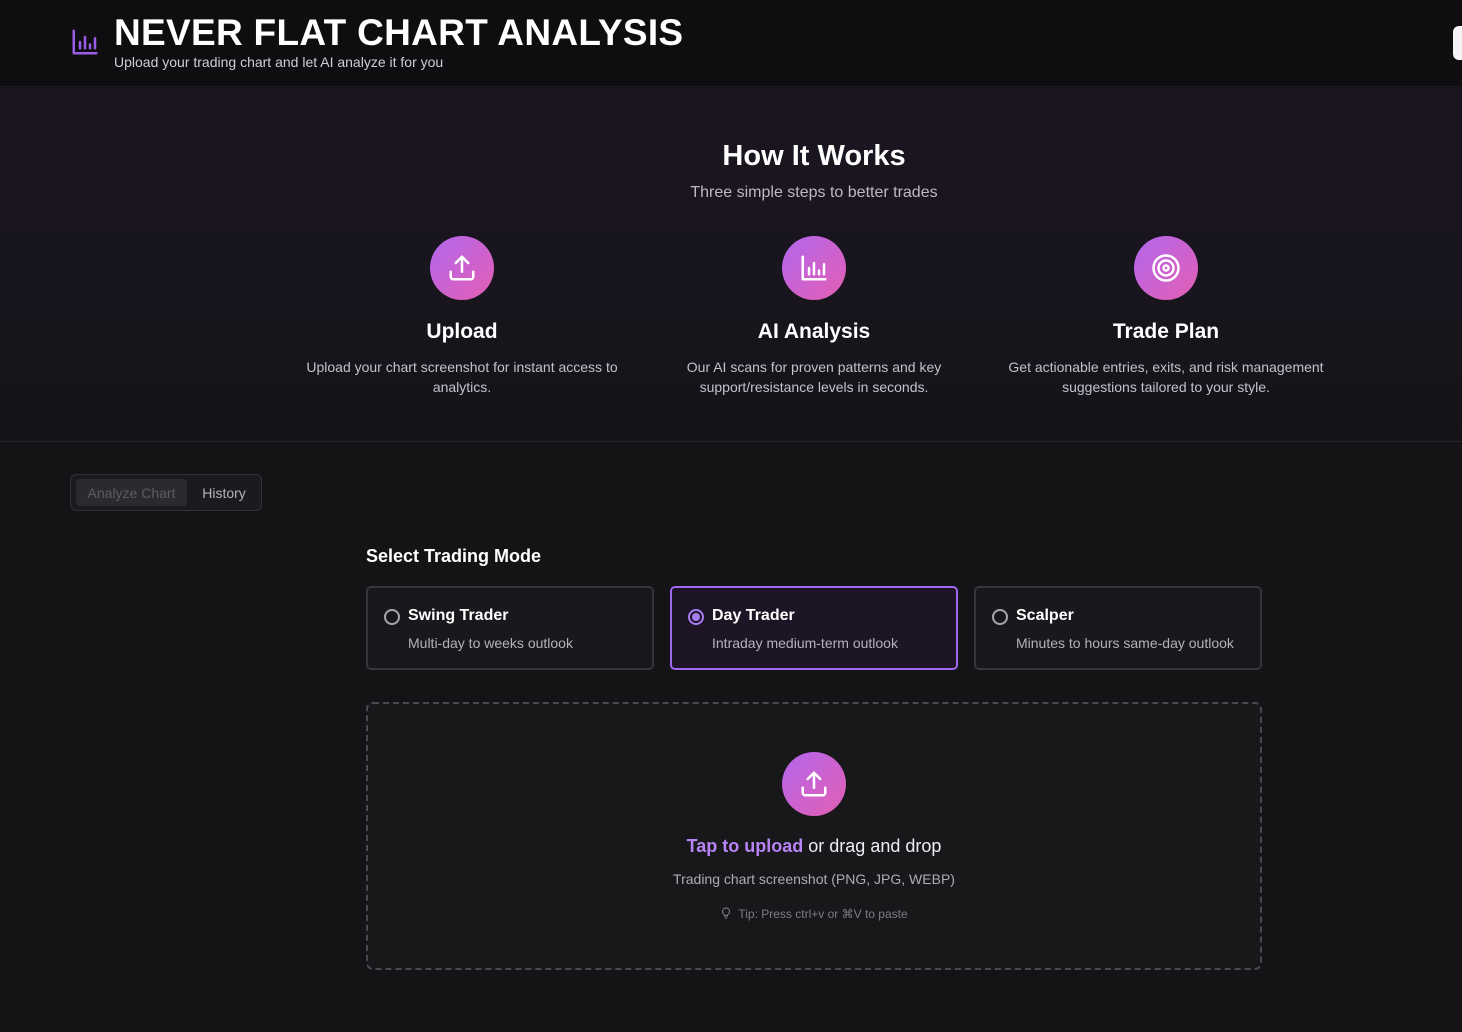 This screenshot has height=1032, width=1462. I want to click on trading-mode-heading: Select Trading Mode, so click(454, 556).